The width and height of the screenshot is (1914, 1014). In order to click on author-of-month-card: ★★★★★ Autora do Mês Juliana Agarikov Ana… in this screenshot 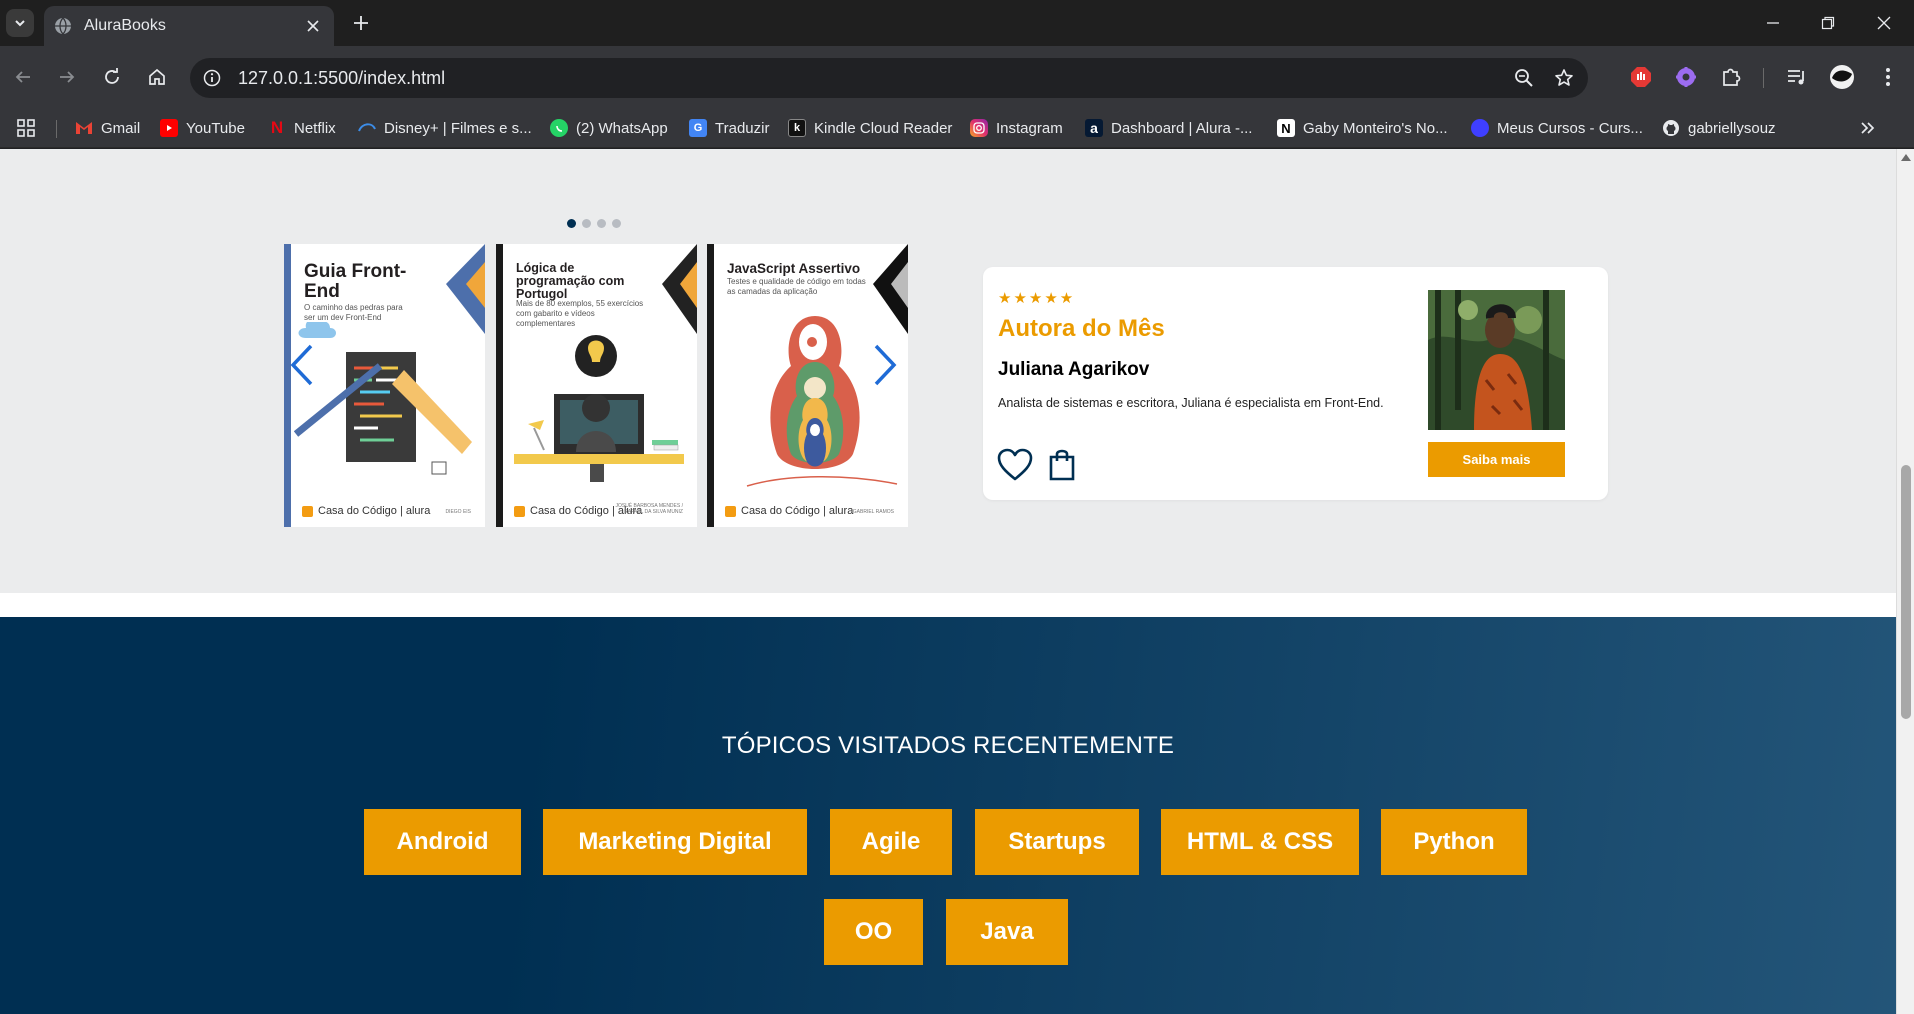, I will do `click(1295, 383)`.